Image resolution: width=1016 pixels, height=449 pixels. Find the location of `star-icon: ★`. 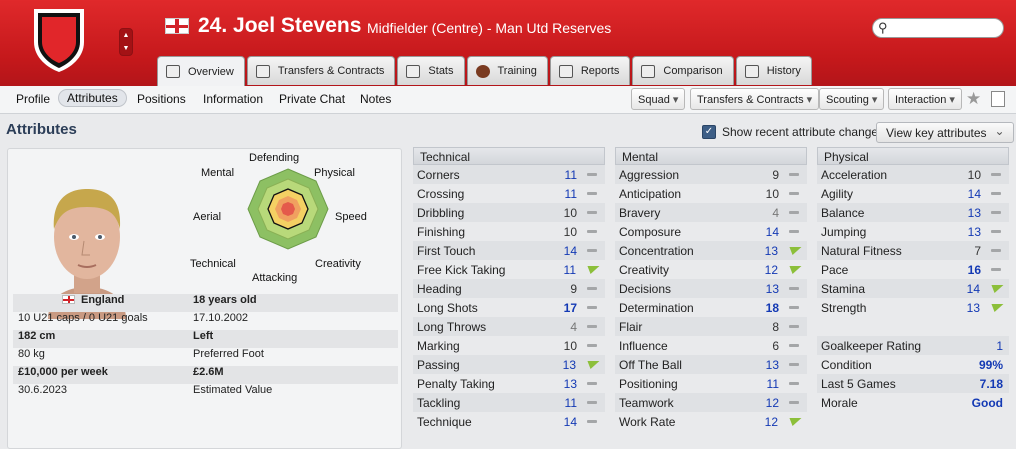

star-icon: ★ is located at coordinates (973, 99).